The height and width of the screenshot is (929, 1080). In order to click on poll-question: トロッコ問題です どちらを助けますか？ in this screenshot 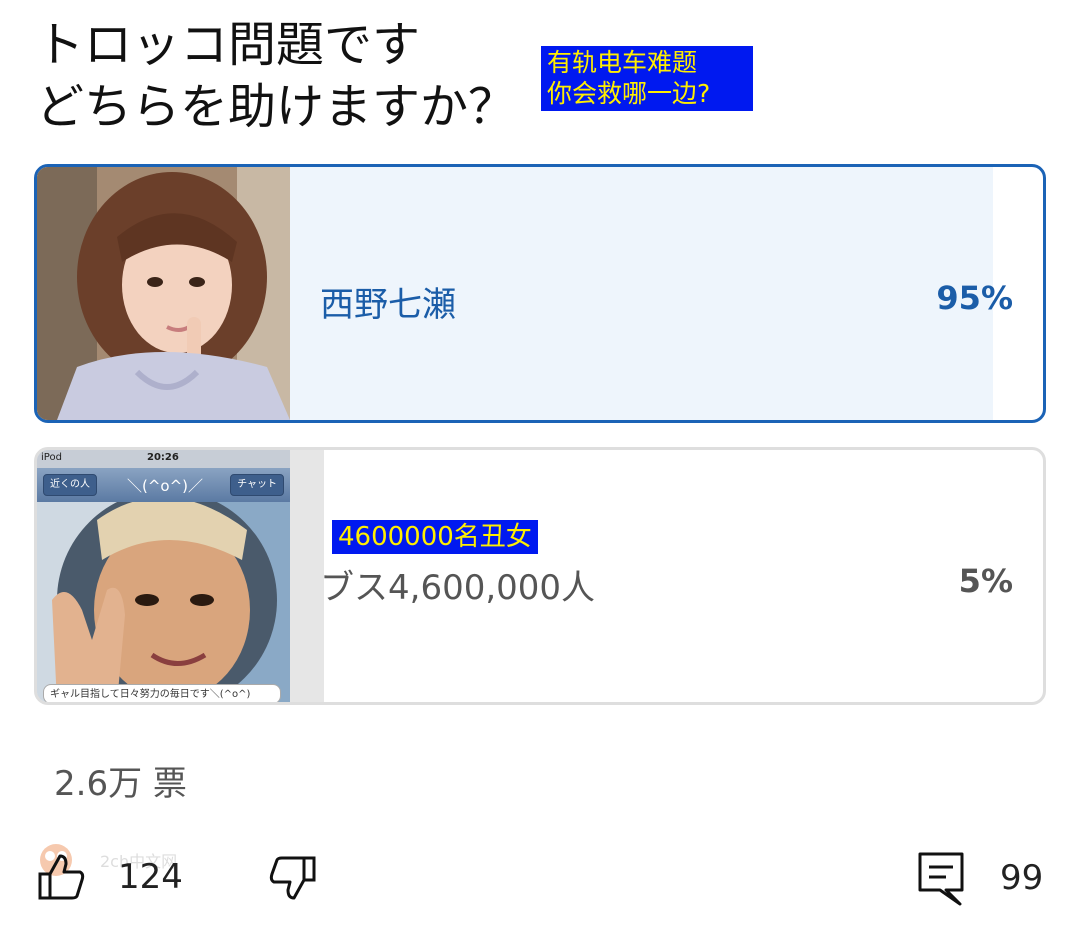, I will do `click(276, 76)`.